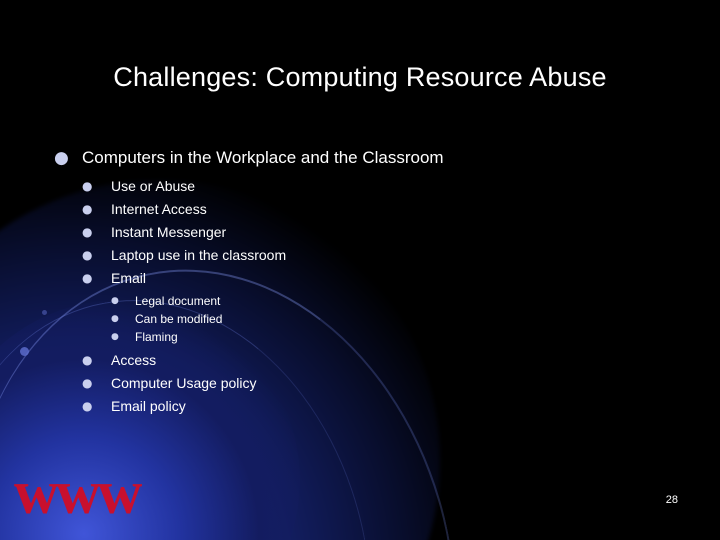 The width and height of the screenshot is (720, 540). What do you see at coordinates (383, 209) in the screenshot?
I see `bullet-level2-item: ● Internet Access` at bounding box center [383, 209].